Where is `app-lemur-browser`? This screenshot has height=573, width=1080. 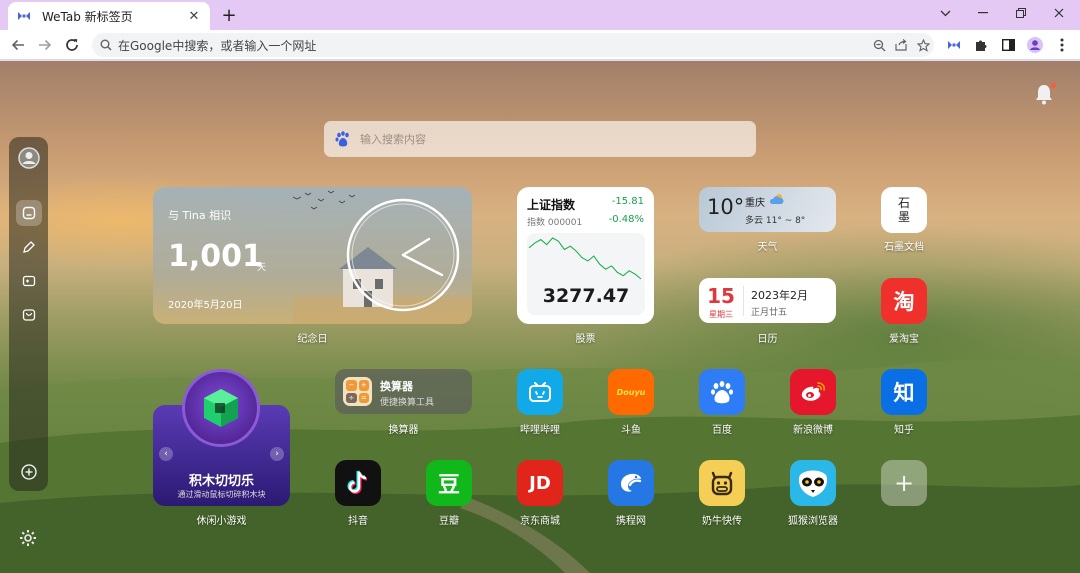
app-lemur-browser is located at coordinates (813, 483).